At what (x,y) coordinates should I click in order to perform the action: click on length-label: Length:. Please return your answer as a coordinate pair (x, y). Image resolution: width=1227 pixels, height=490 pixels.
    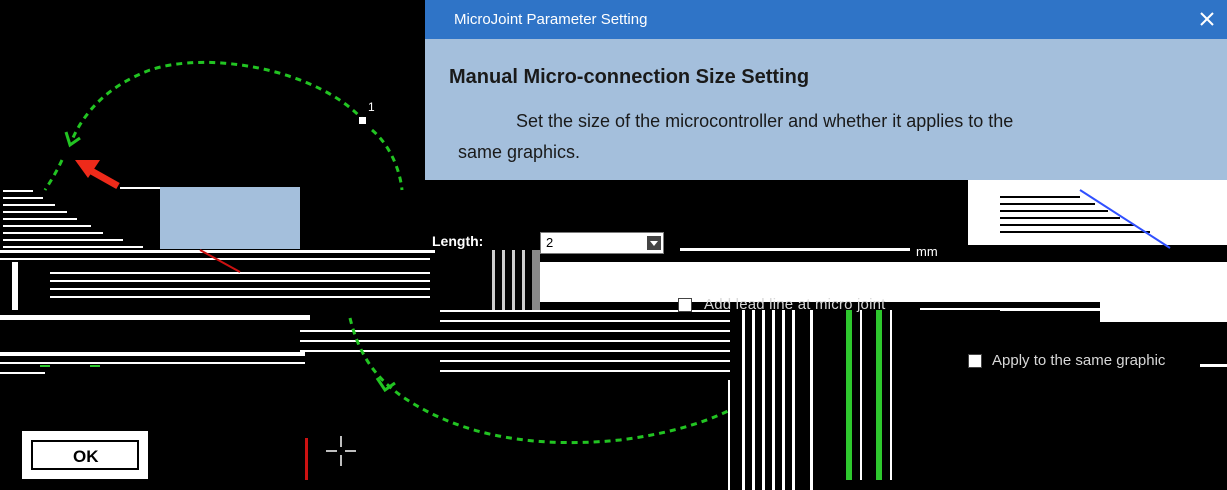
    Looking at the image, I should click on (458, 241).